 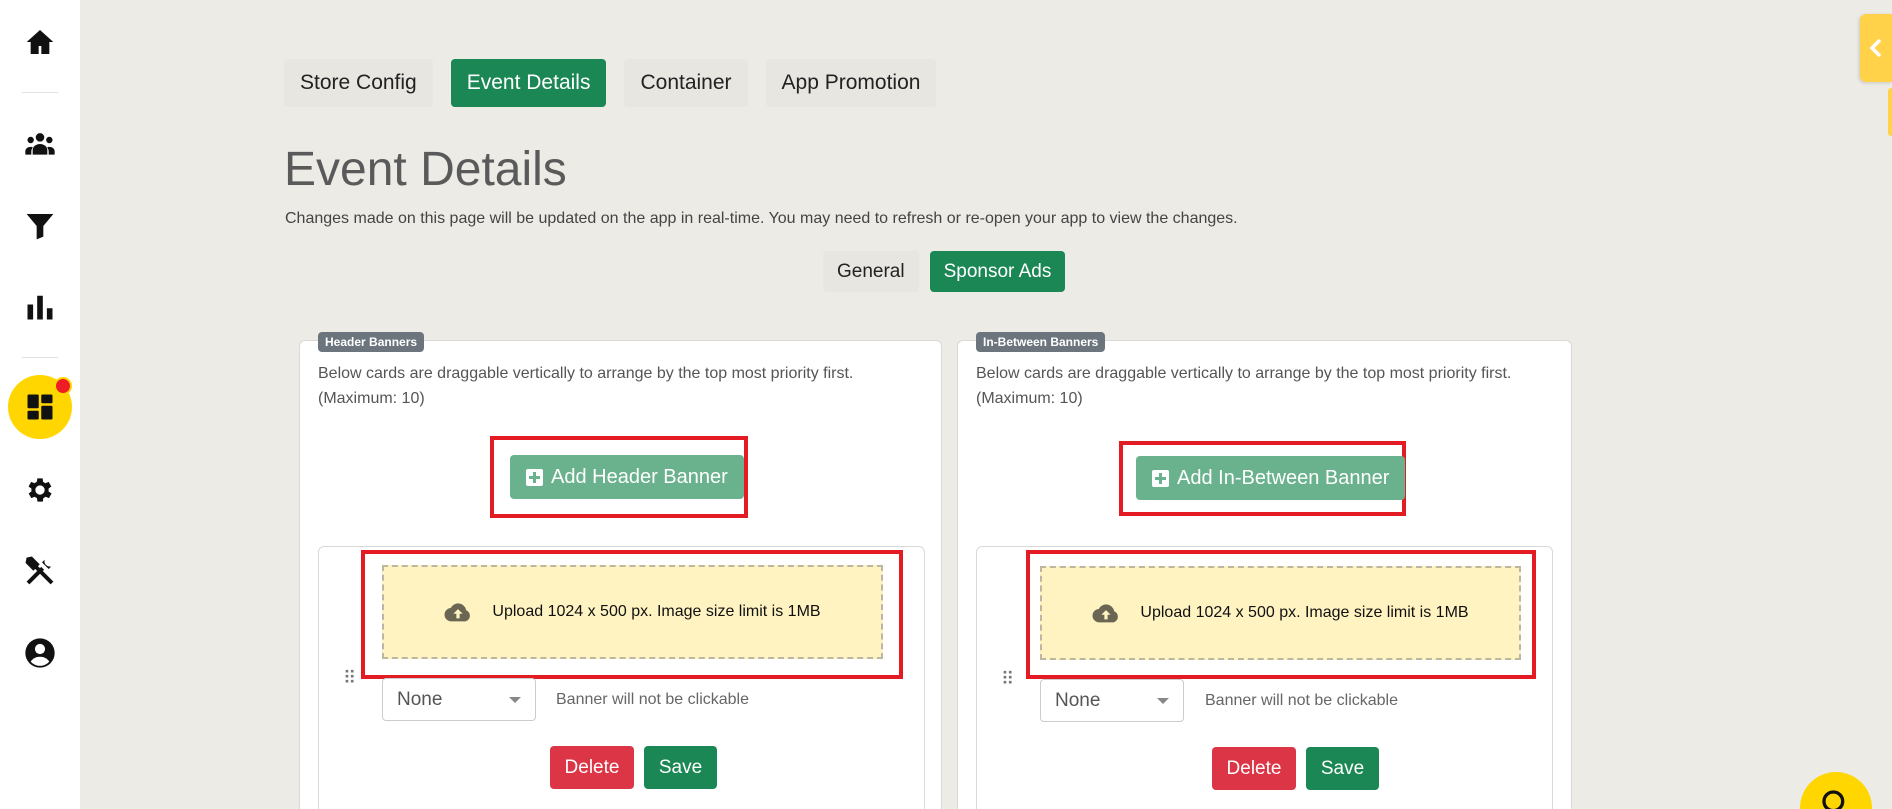 I want to click on filter-icon, so click(x=40, y=227).